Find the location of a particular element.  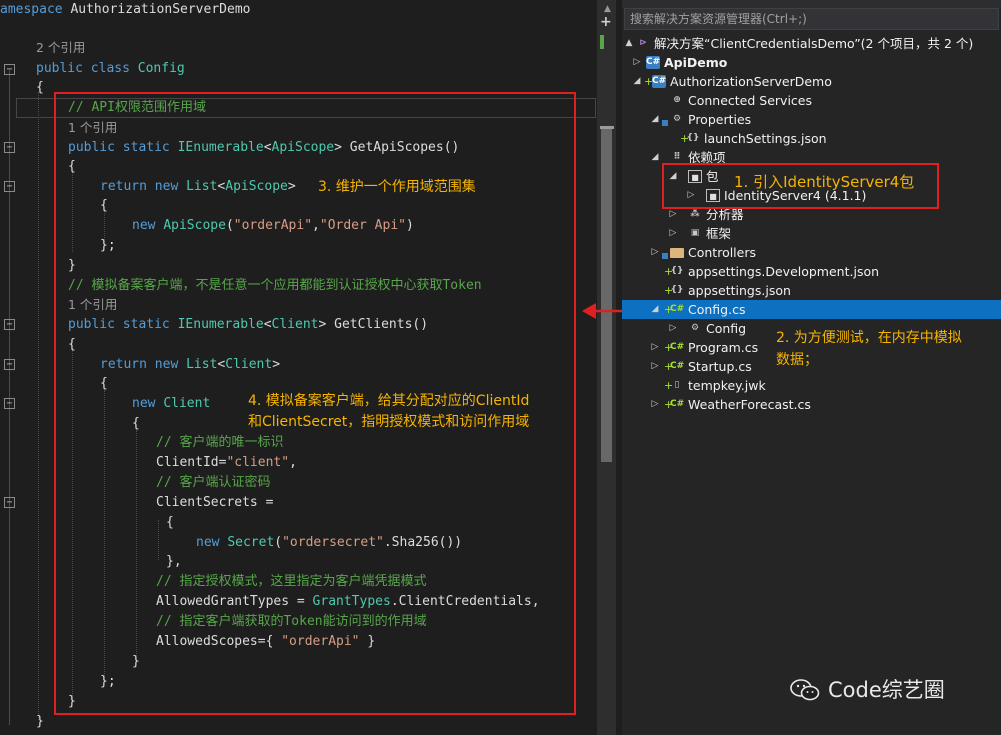

framework-icon: ▣ is located at coordinates (695, 233).